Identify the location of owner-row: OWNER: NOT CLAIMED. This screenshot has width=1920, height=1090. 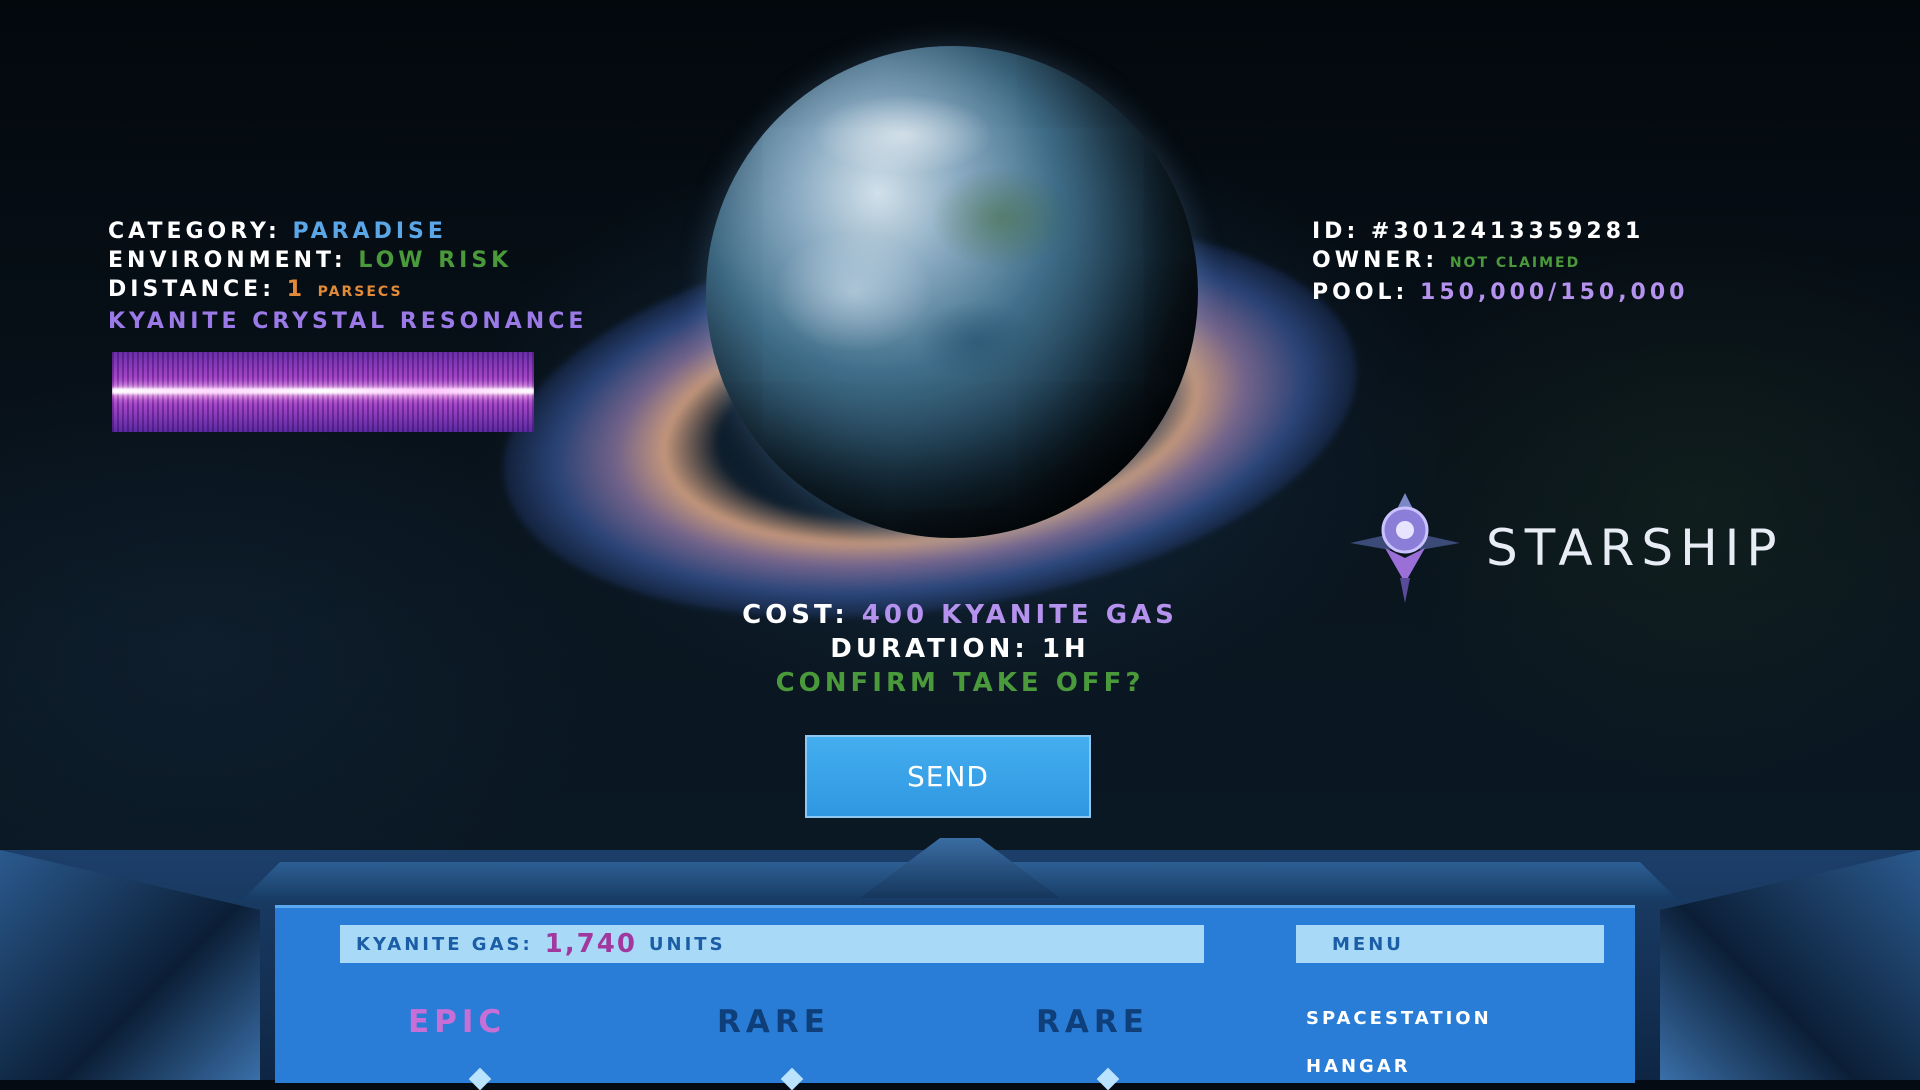
(1500, 262).